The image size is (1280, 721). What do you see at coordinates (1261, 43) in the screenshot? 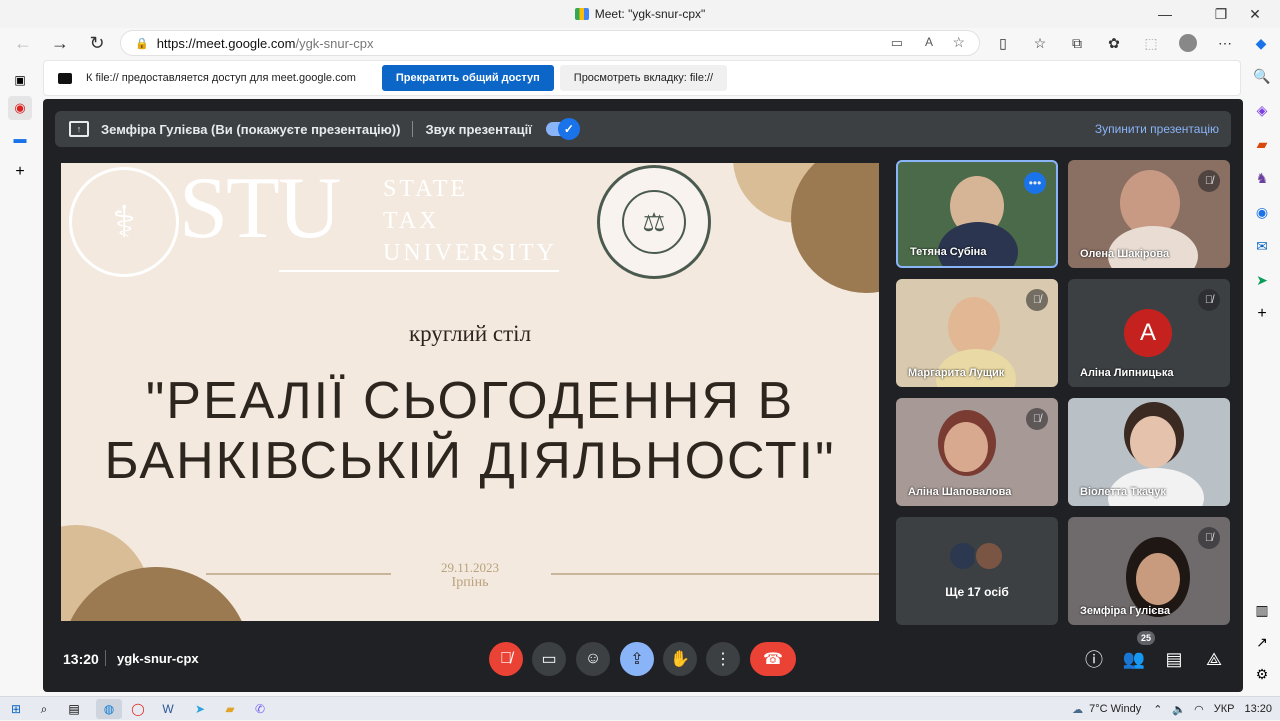
I see `copilot-icon: ◆` at bounding box center [1261, 43].